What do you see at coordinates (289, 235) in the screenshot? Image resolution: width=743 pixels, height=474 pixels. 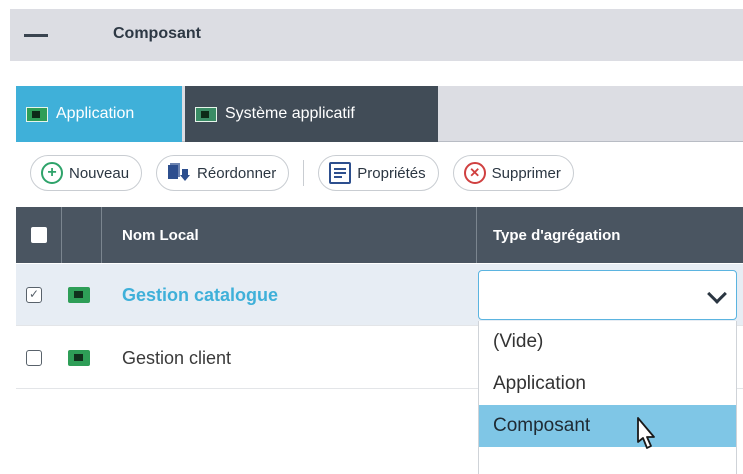 I see `column-header-name: Nom Local` at bounding box center [289, 235].